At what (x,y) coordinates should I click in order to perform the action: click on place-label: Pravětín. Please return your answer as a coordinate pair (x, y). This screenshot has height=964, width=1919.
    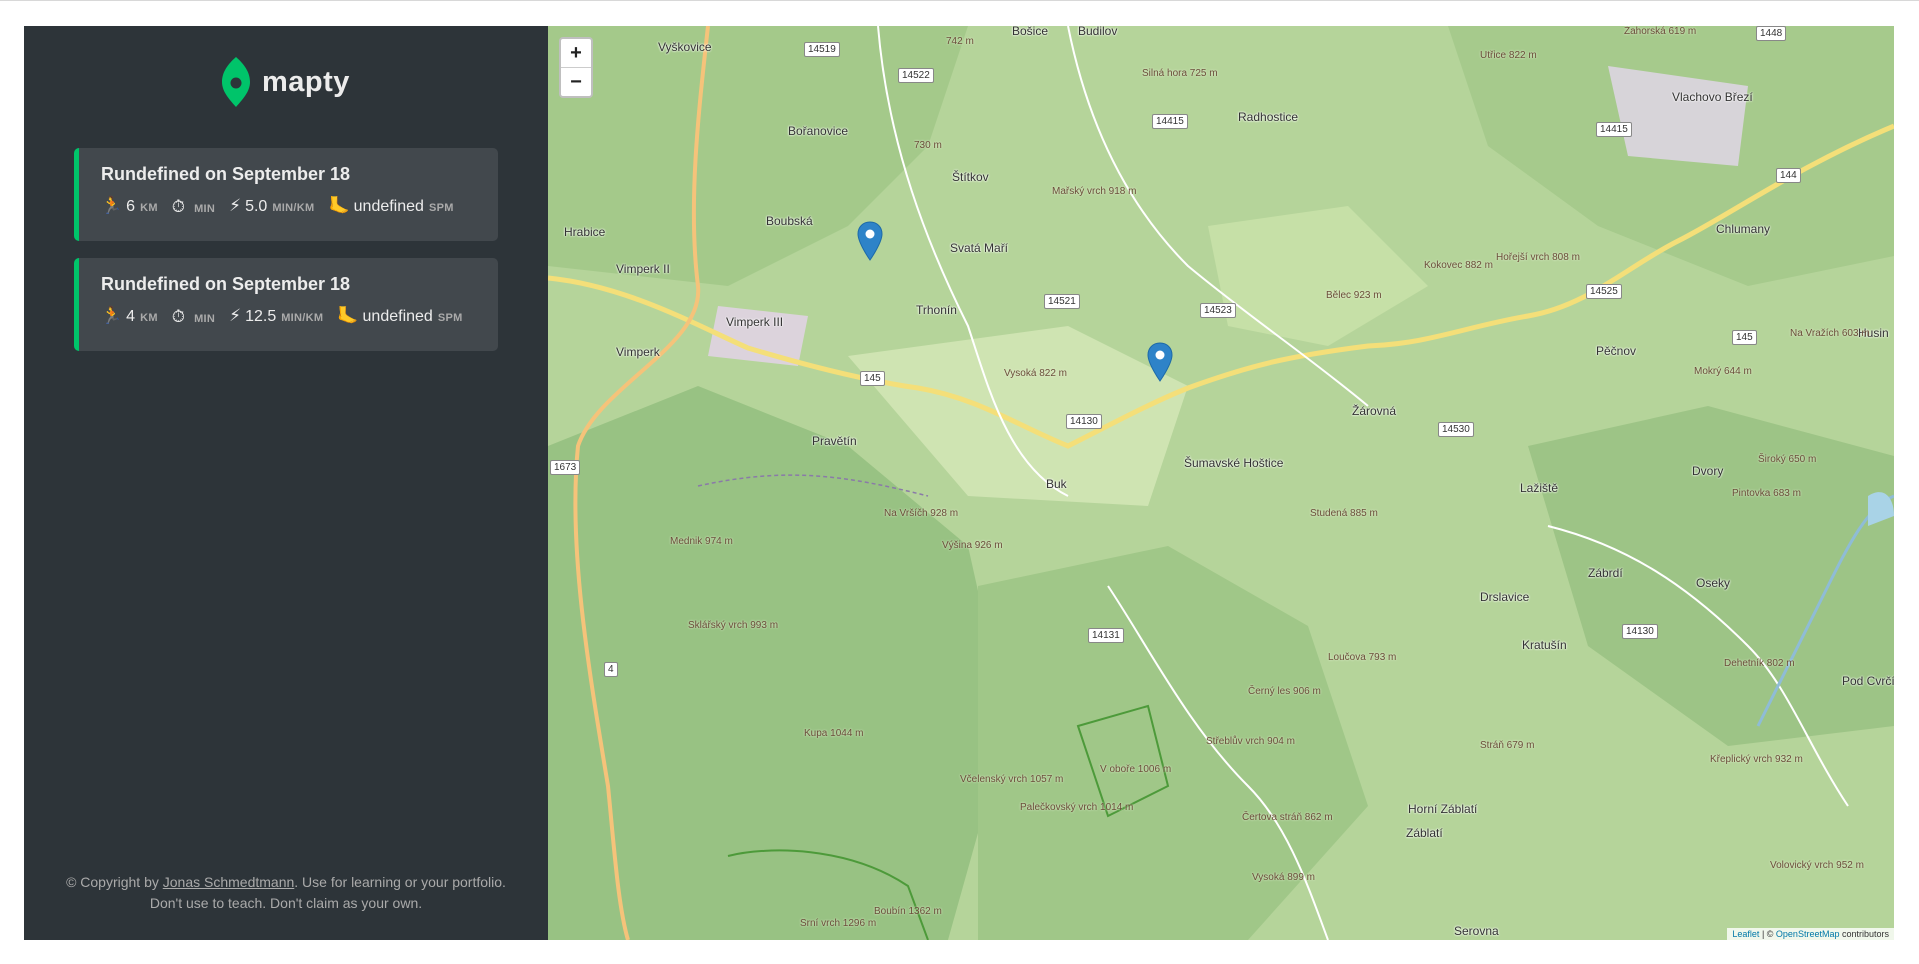
    Looking at the image, I should click on (834, 441).